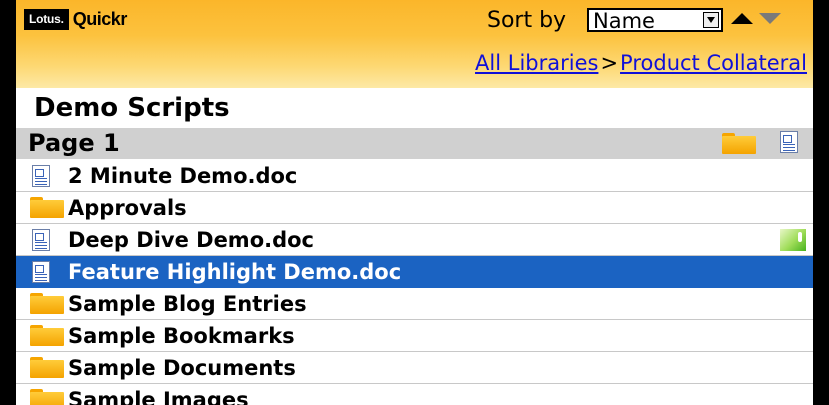 This screenshot has height=405, width=829. I want to click on item-name: Sample Blog Entries, so click(187, 304).